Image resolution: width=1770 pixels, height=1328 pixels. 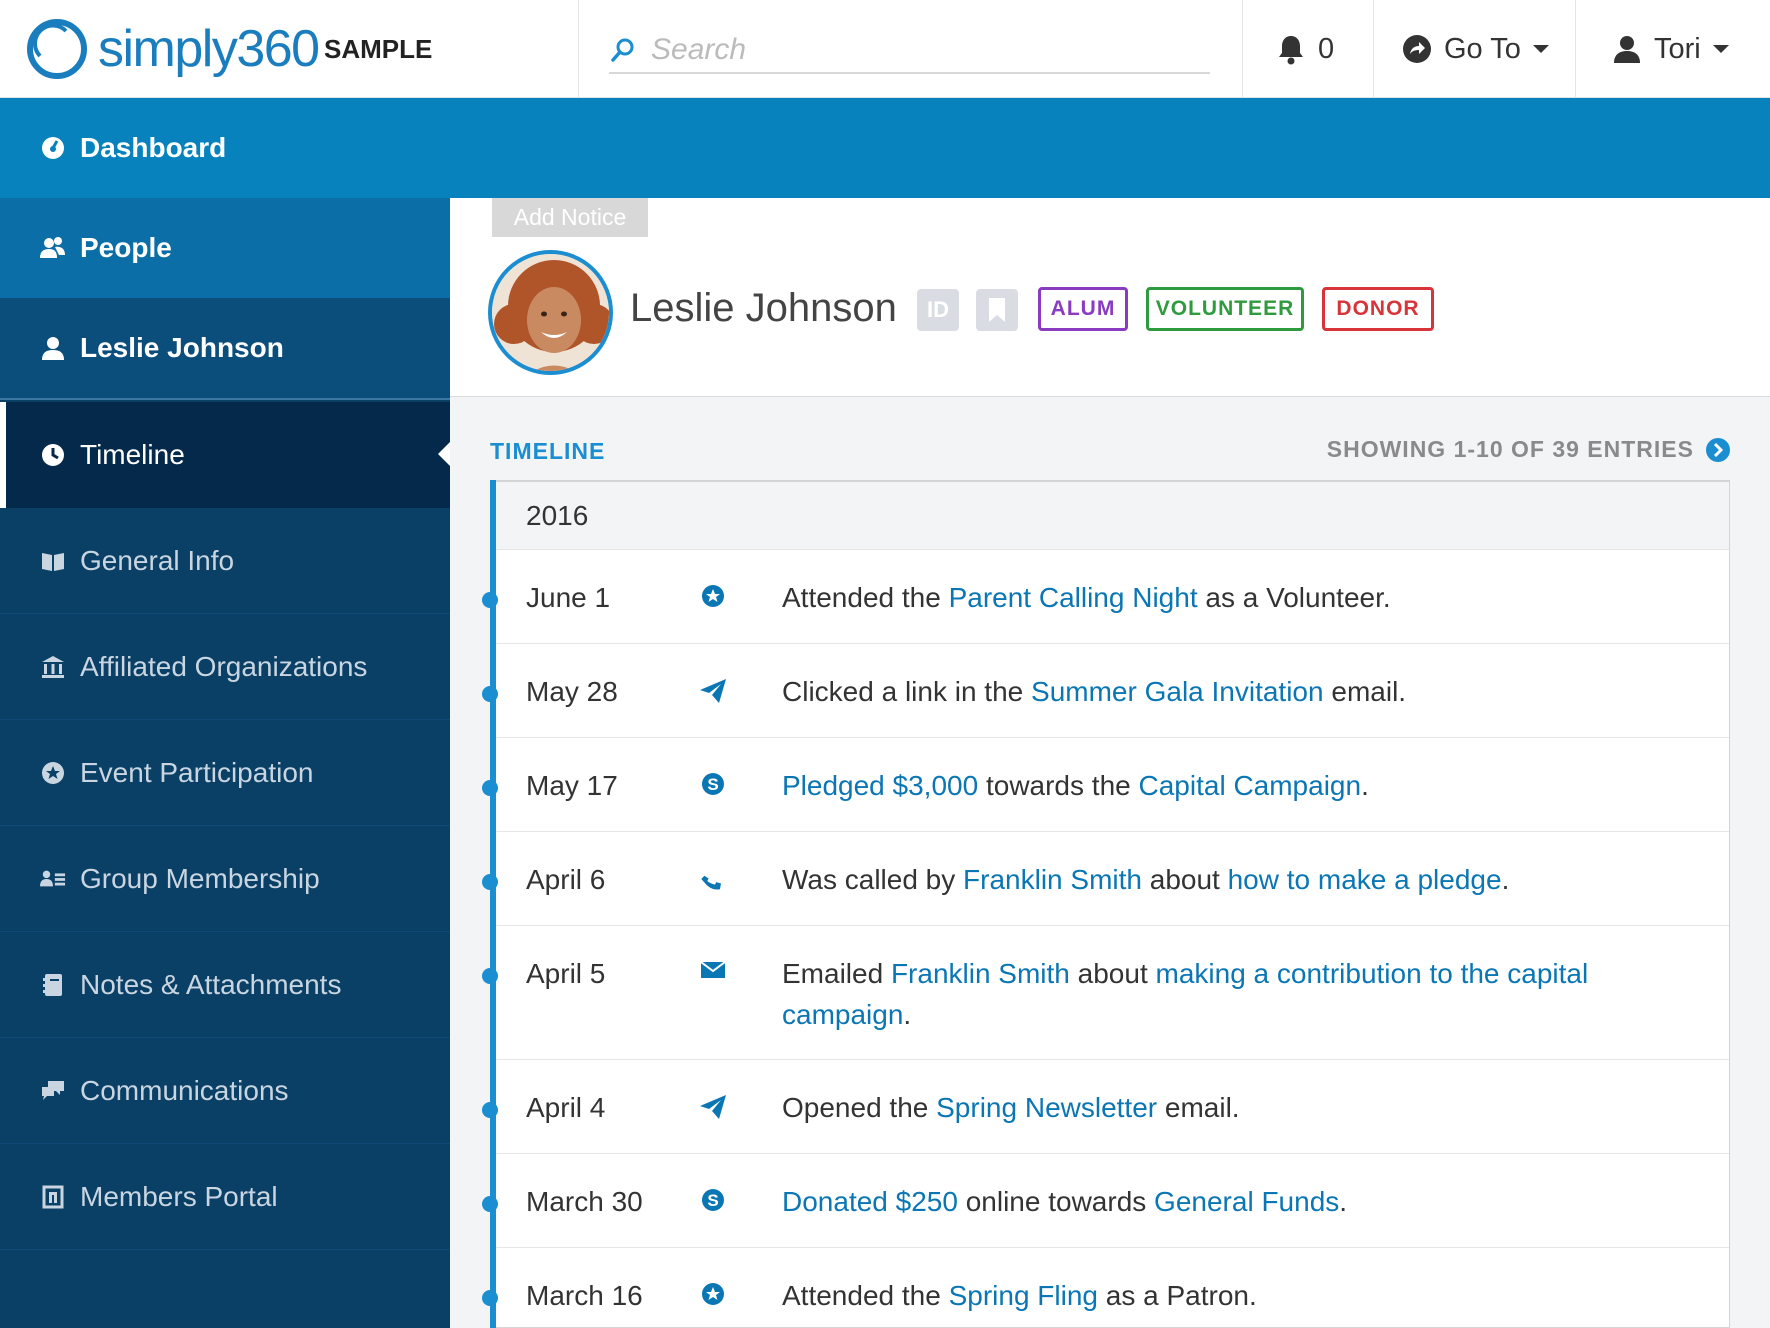 What do you see at coordinates (880, 785) in the screenshot?
I see `entry-link: Pledged $3,000` at bounding box center [880, 785].